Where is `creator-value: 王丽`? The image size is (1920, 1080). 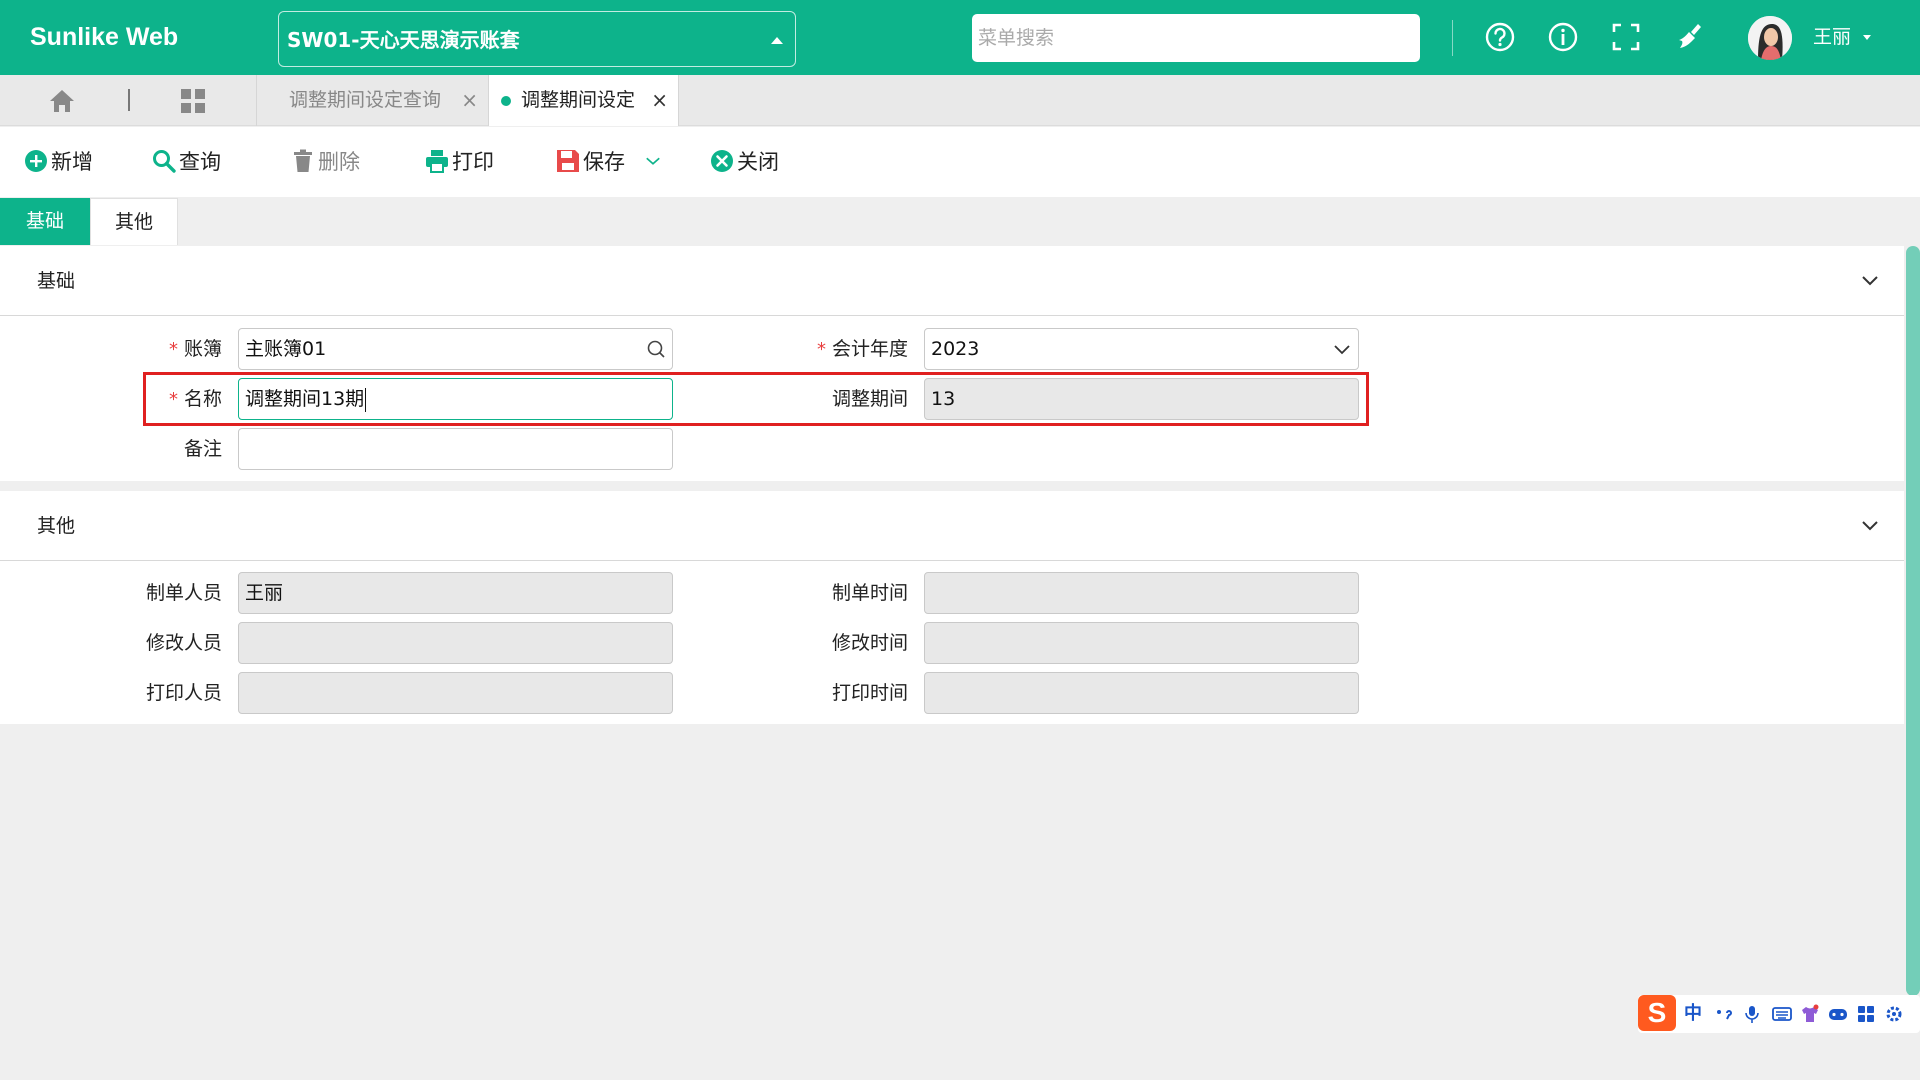 creator-value: 王丽 is located at coordinates (264, 593).